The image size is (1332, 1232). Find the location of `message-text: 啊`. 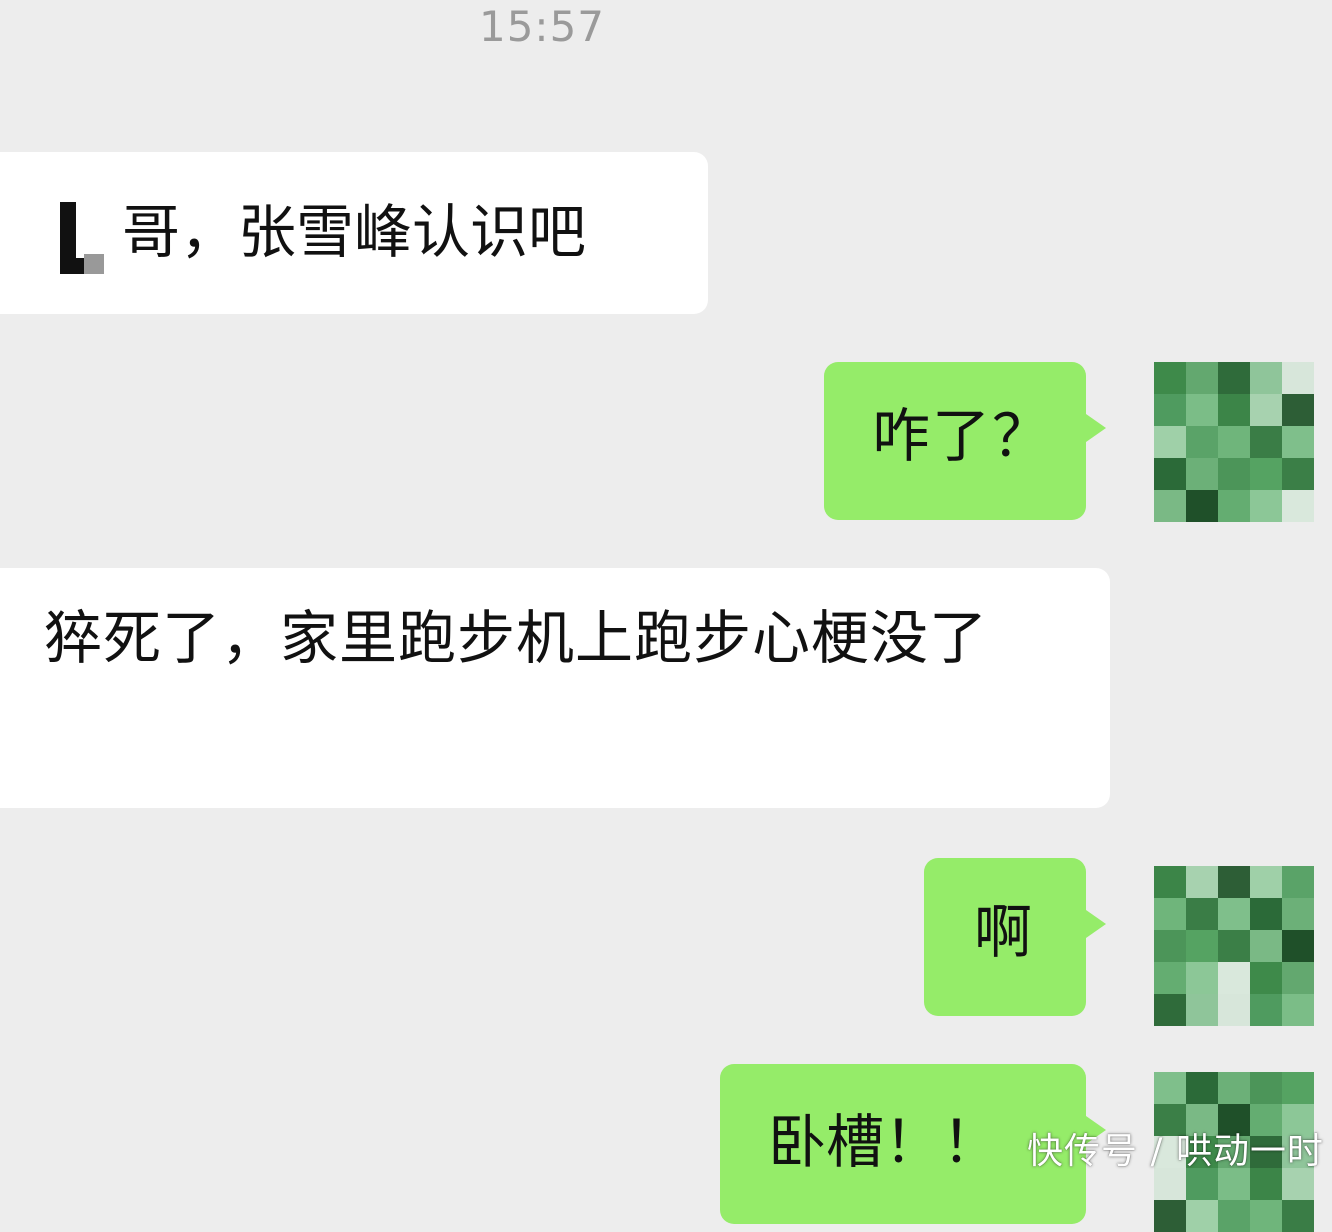

message-text: 啊 is located at coordinates (1003, 932).